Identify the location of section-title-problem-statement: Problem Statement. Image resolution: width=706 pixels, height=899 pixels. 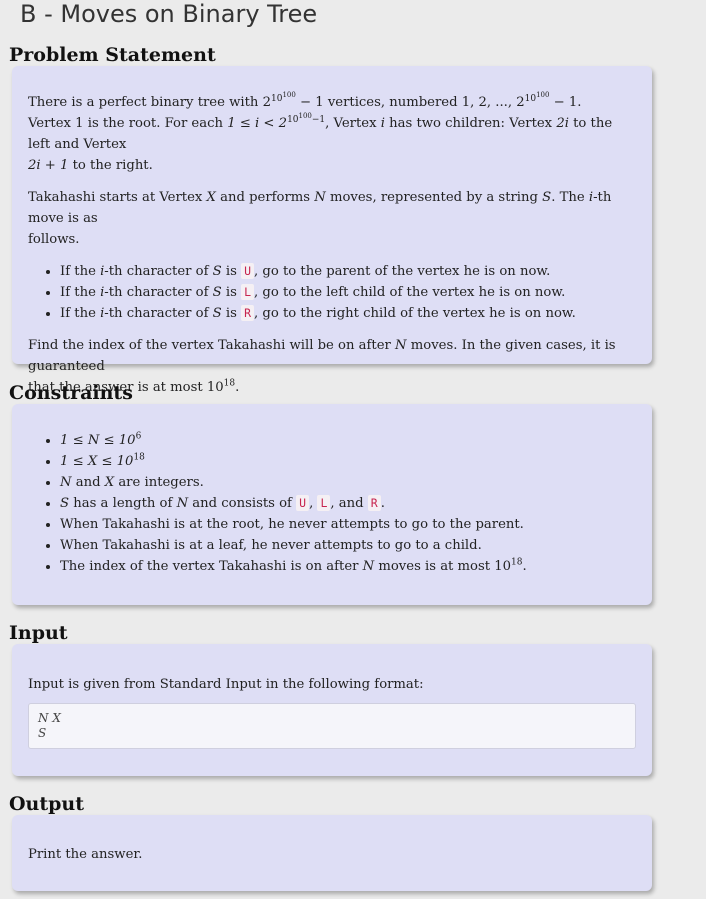
(112, 55).